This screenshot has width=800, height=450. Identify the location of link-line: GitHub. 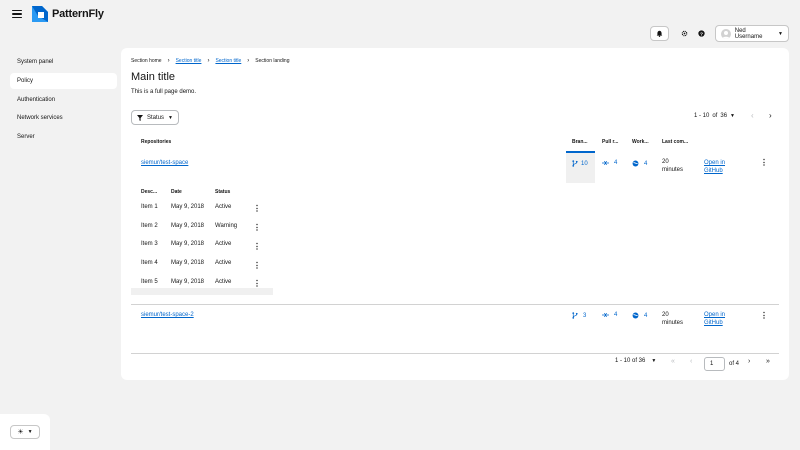
(713, 323).